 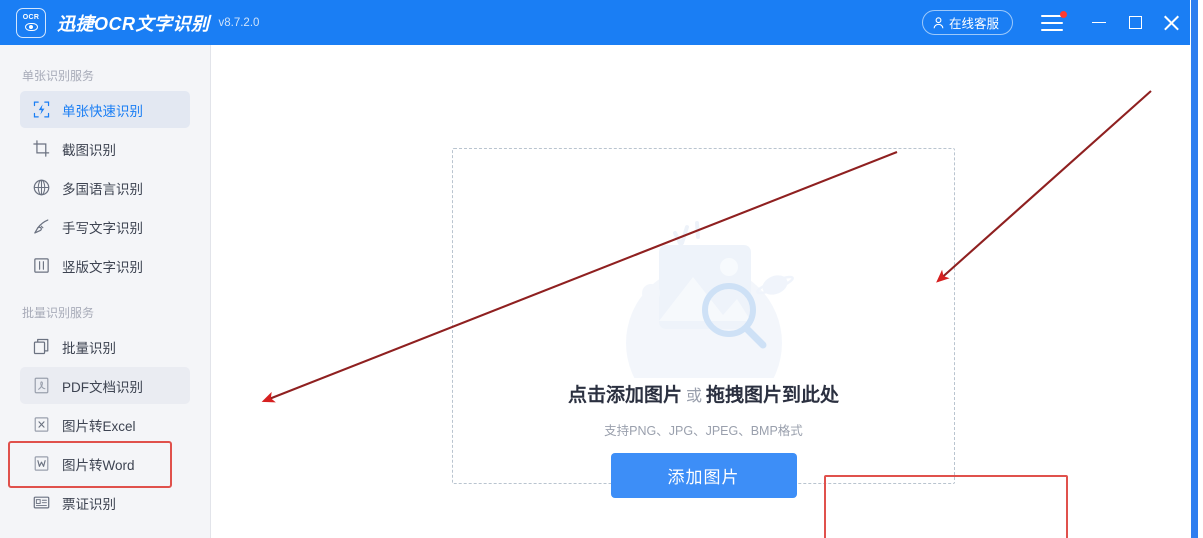 I want to click on add-button-highlight-box, so click(x=946, y=506).